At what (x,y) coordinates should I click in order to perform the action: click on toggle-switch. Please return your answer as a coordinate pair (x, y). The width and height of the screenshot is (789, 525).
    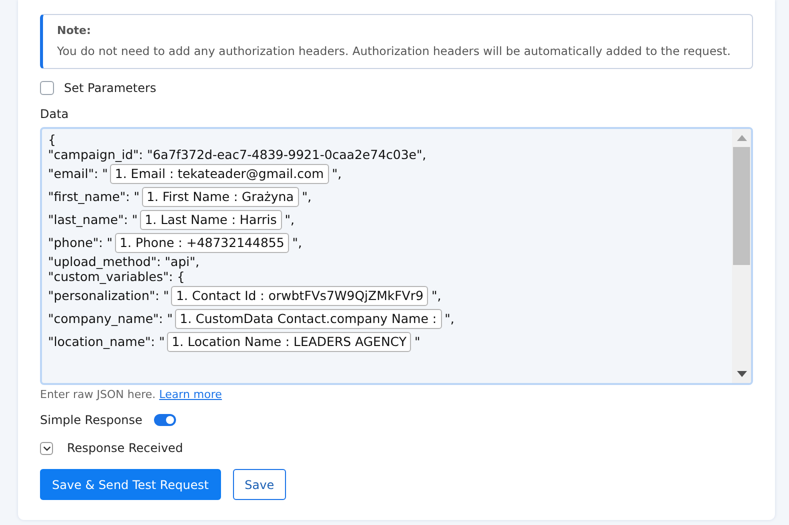
    Looking at the image, I should click on (165, 420).